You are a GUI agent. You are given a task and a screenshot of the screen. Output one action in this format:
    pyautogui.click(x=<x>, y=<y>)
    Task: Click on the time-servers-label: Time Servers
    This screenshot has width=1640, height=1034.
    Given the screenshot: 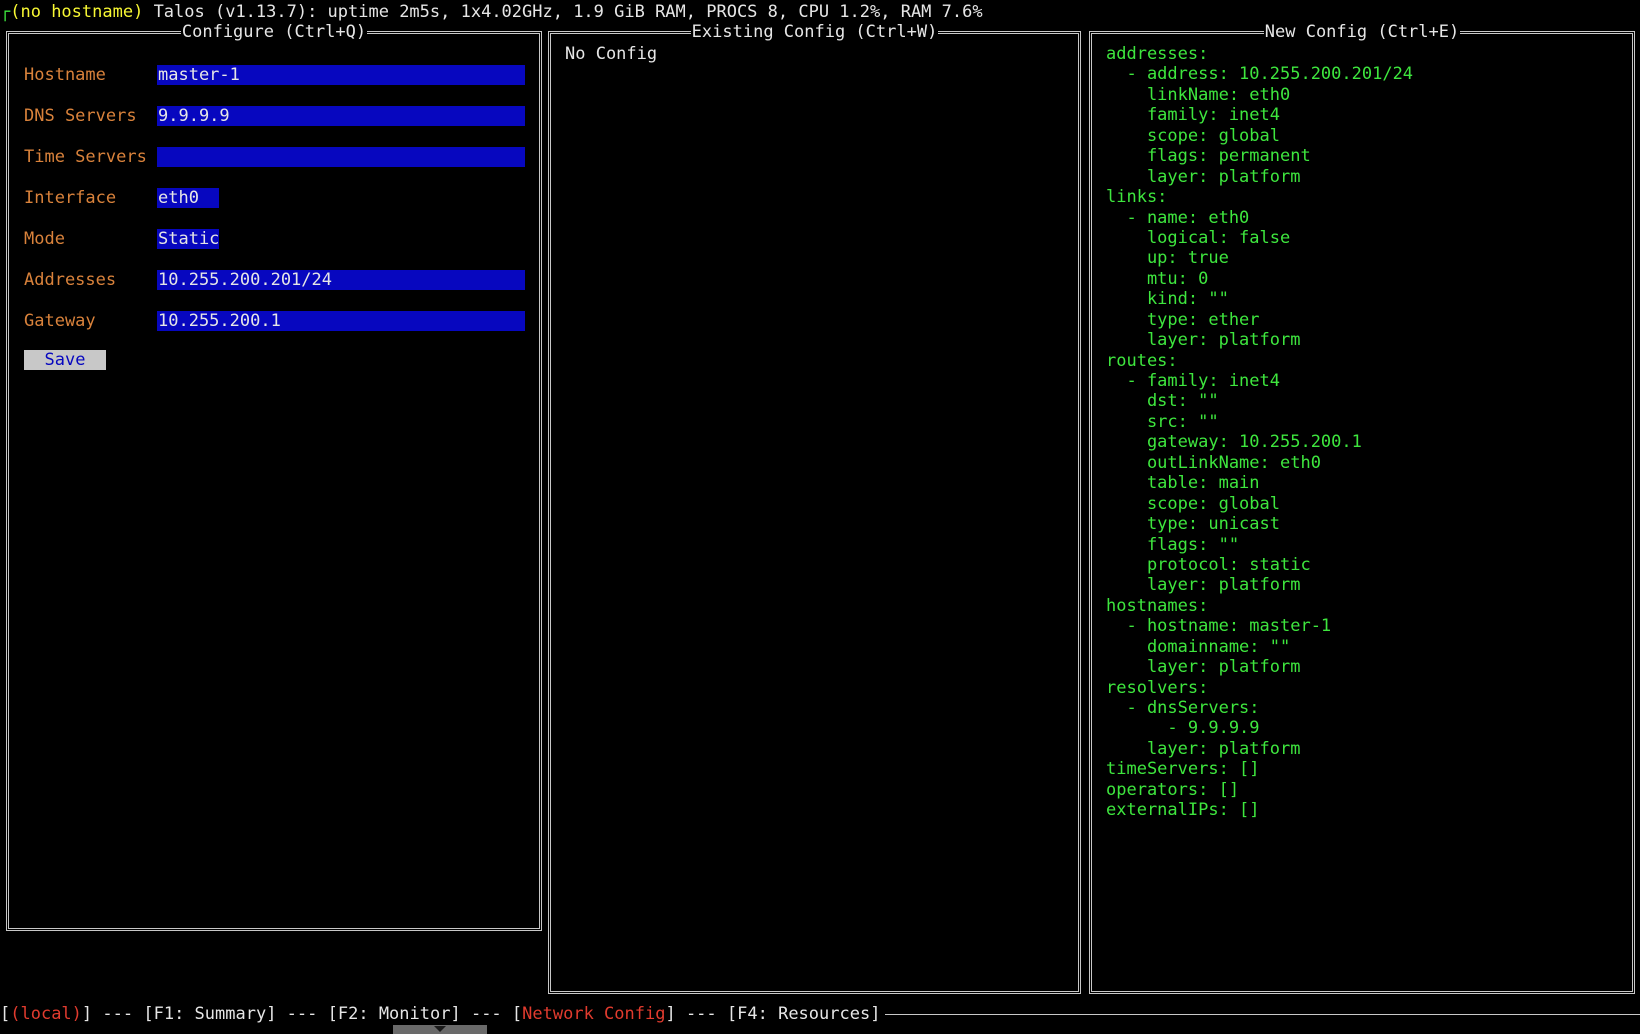 What is the action you would take?
    pyautogui.click(x=85, y=157)
    